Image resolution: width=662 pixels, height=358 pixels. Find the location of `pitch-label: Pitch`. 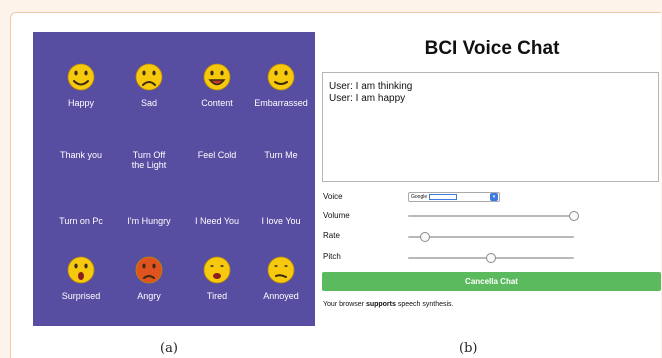

pitch-label: Pitch is located at coordinates (332, 256).